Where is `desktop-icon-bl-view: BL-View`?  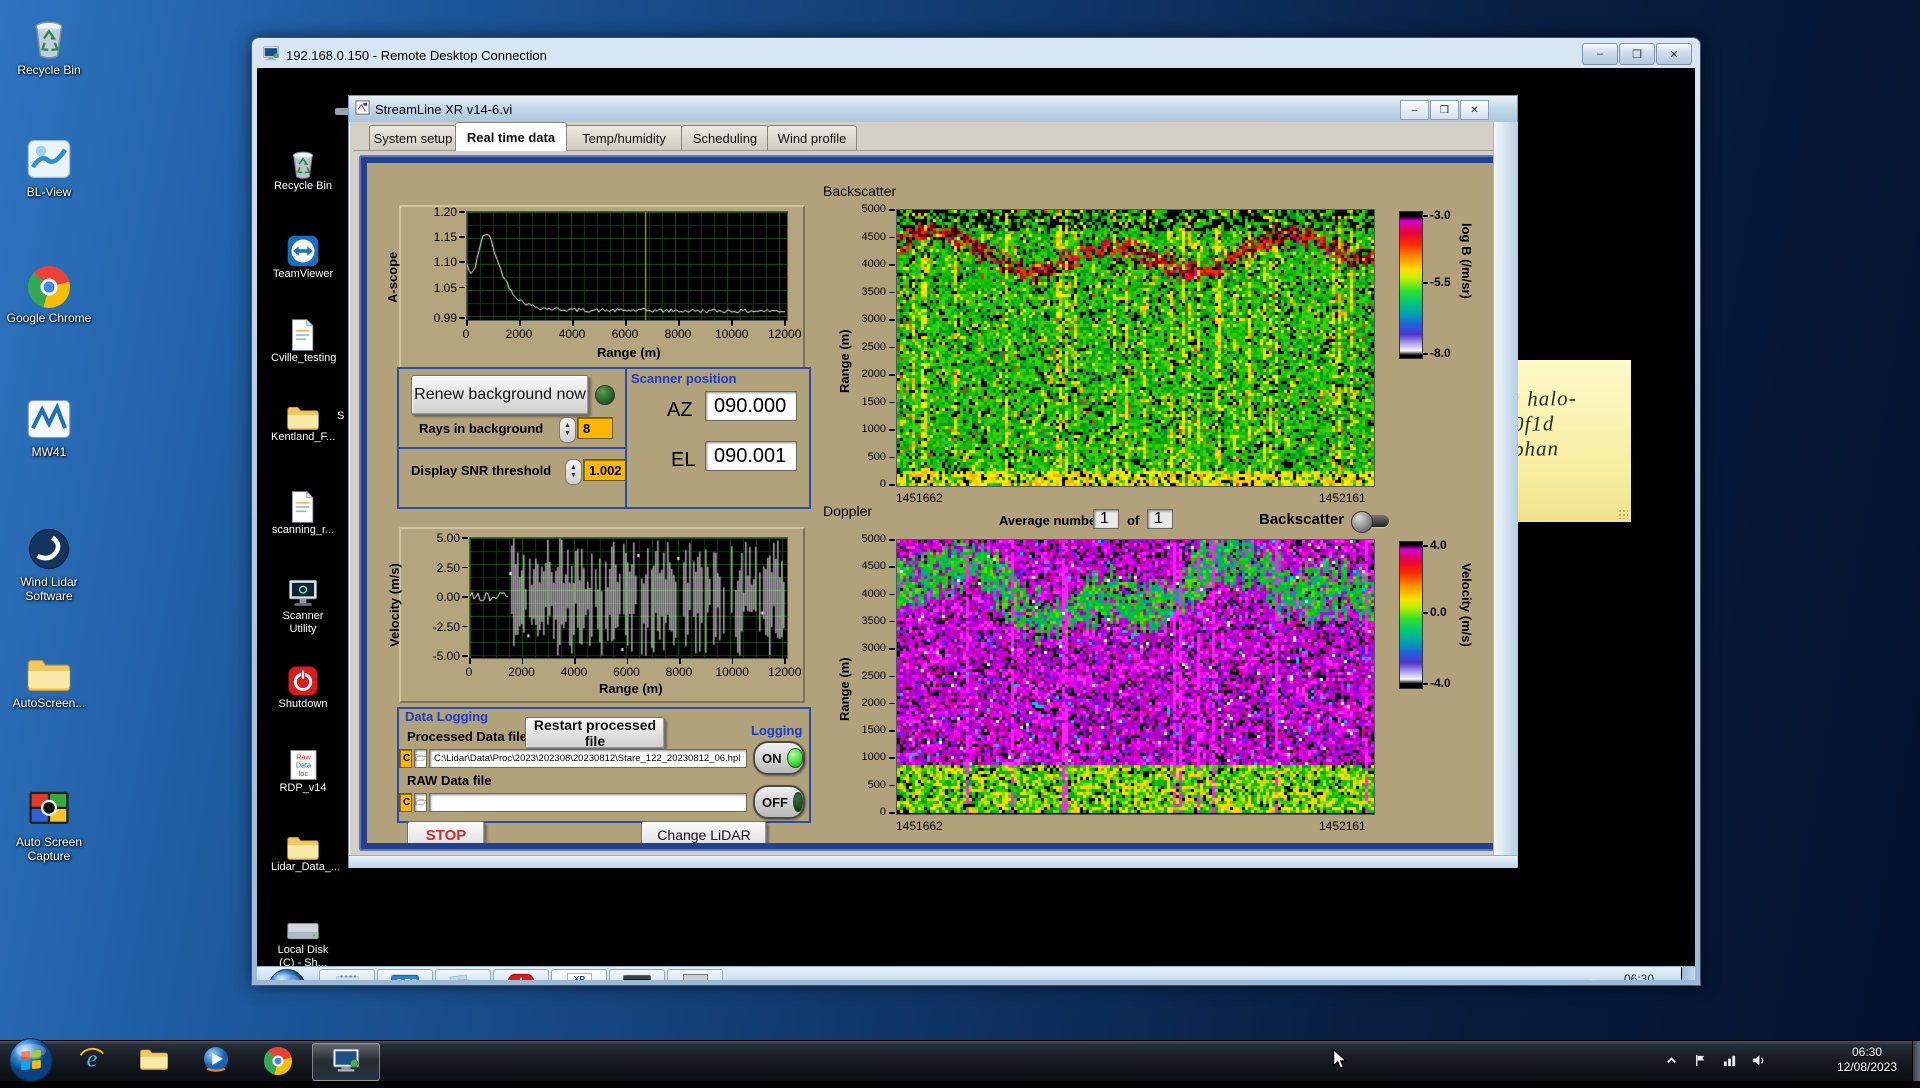 desktop-icon-bl-view: BL-View is located at coordinates (49, 167).